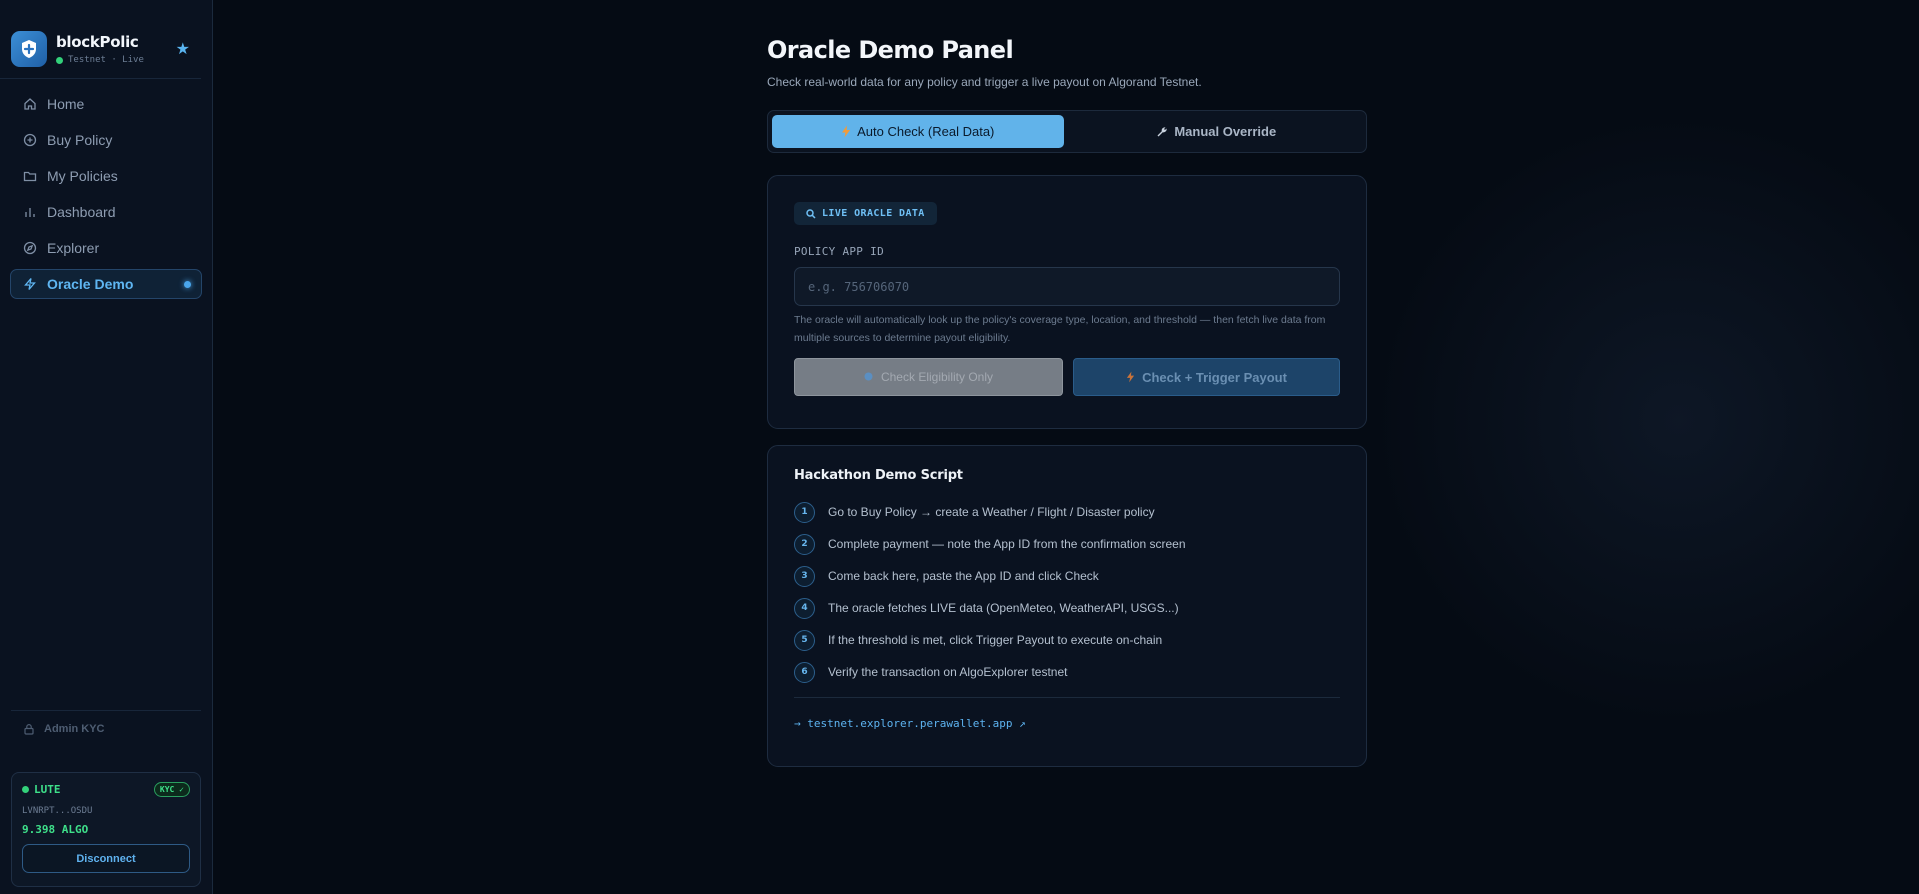 This screenshot has height=894, width=1919. I want to click on explorer-link: → testnet.explorer.perawallet.app ↗, so click(910, 723).